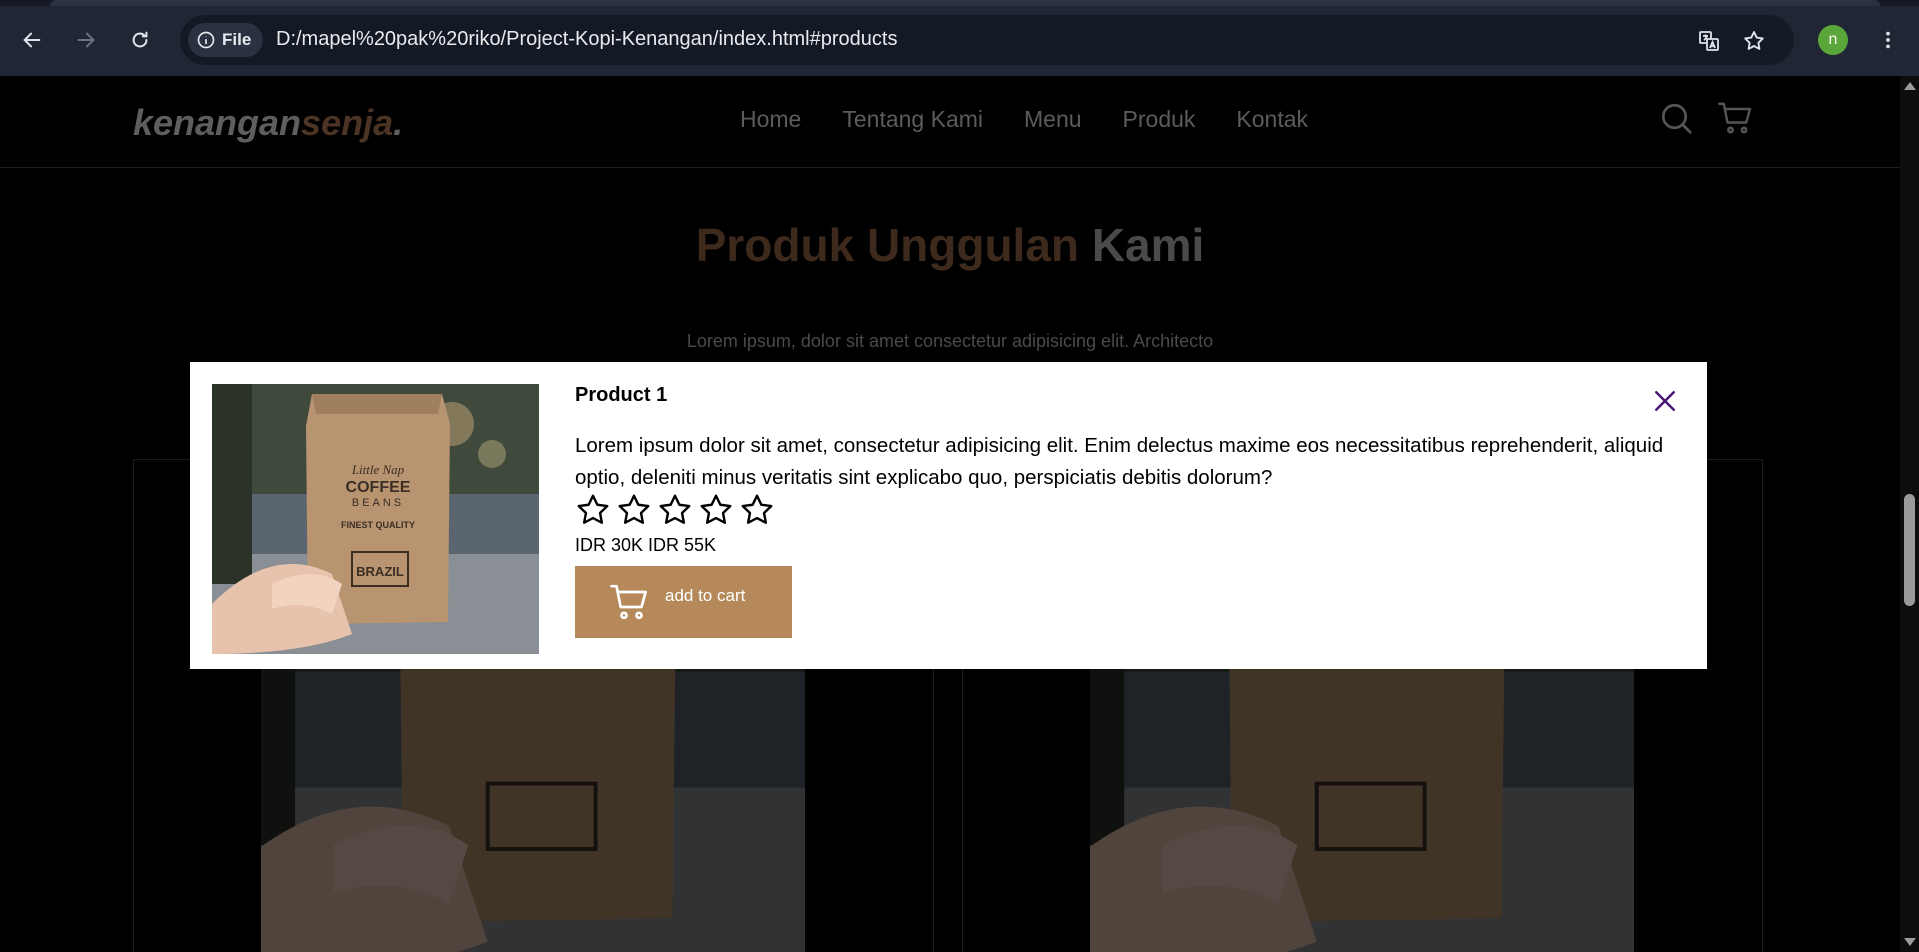  What do you see at coordinates (1159, 119) in the screenshot?
I see `nav-link-produk: Produk` at bounding box center [1159, 119].